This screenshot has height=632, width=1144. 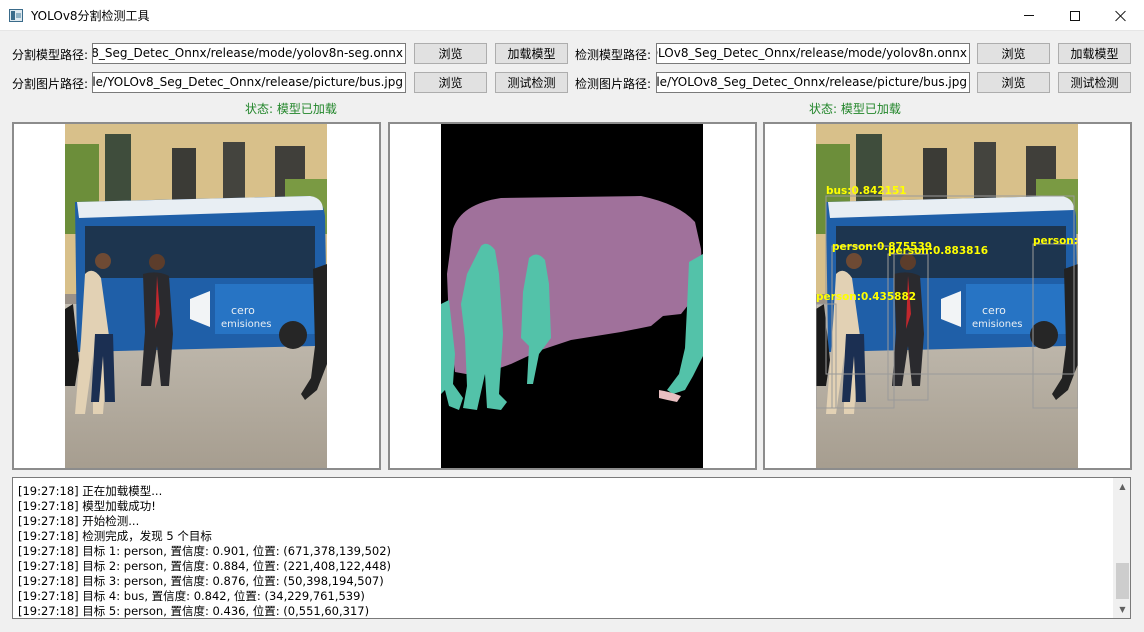 What do you see at coordinates (50, 84) in the screenshot?
I see `seg-image-path-label: 分割图片路径:` at bounding box center [50, 84].